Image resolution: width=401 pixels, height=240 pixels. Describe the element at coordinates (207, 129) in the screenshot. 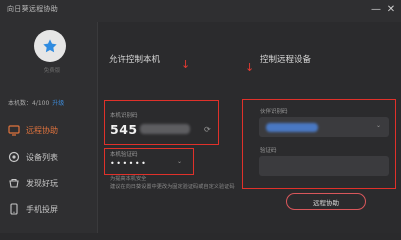

I see `refresh-icon: ⟳` at that location.